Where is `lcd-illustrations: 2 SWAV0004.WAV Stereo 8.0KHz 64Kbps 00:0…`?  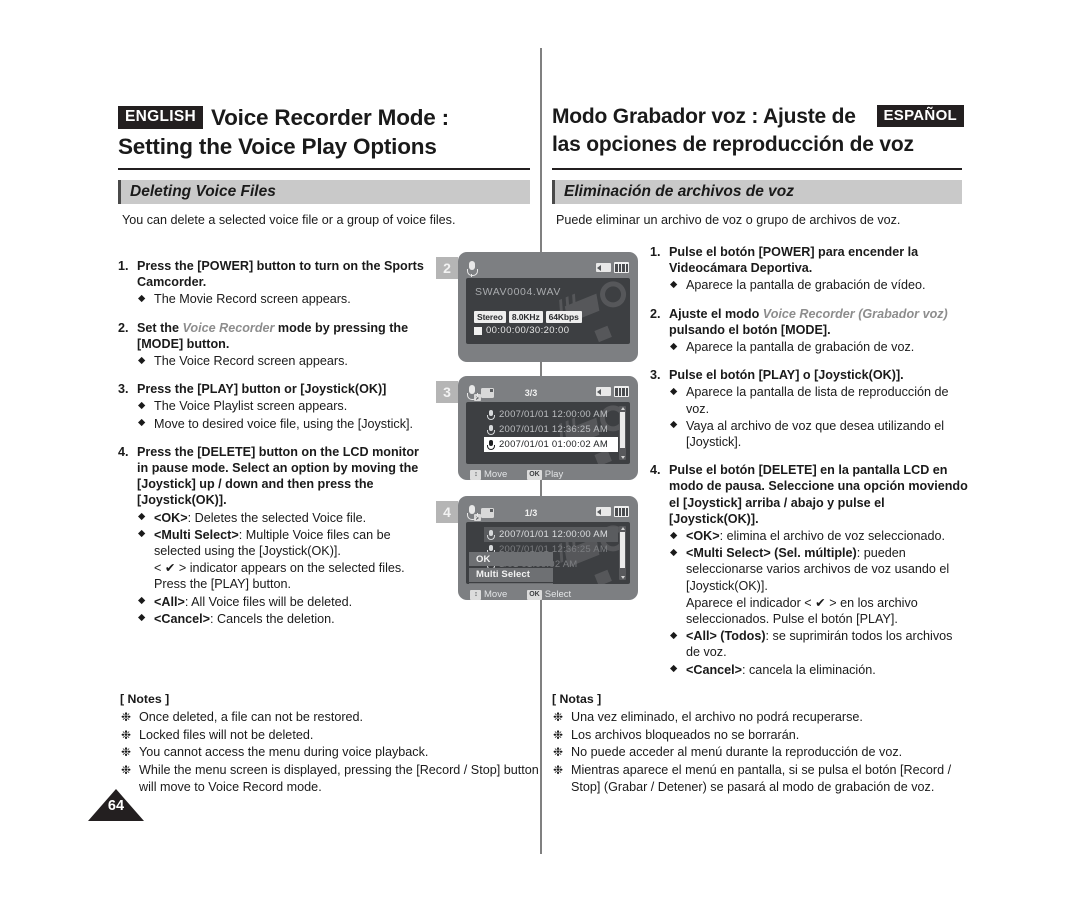
lcd-illustrations: 2 SWAV0004.WAV Stereo 8.0KHz 64Kbps 00:0… is located at coordinates (541, 434).